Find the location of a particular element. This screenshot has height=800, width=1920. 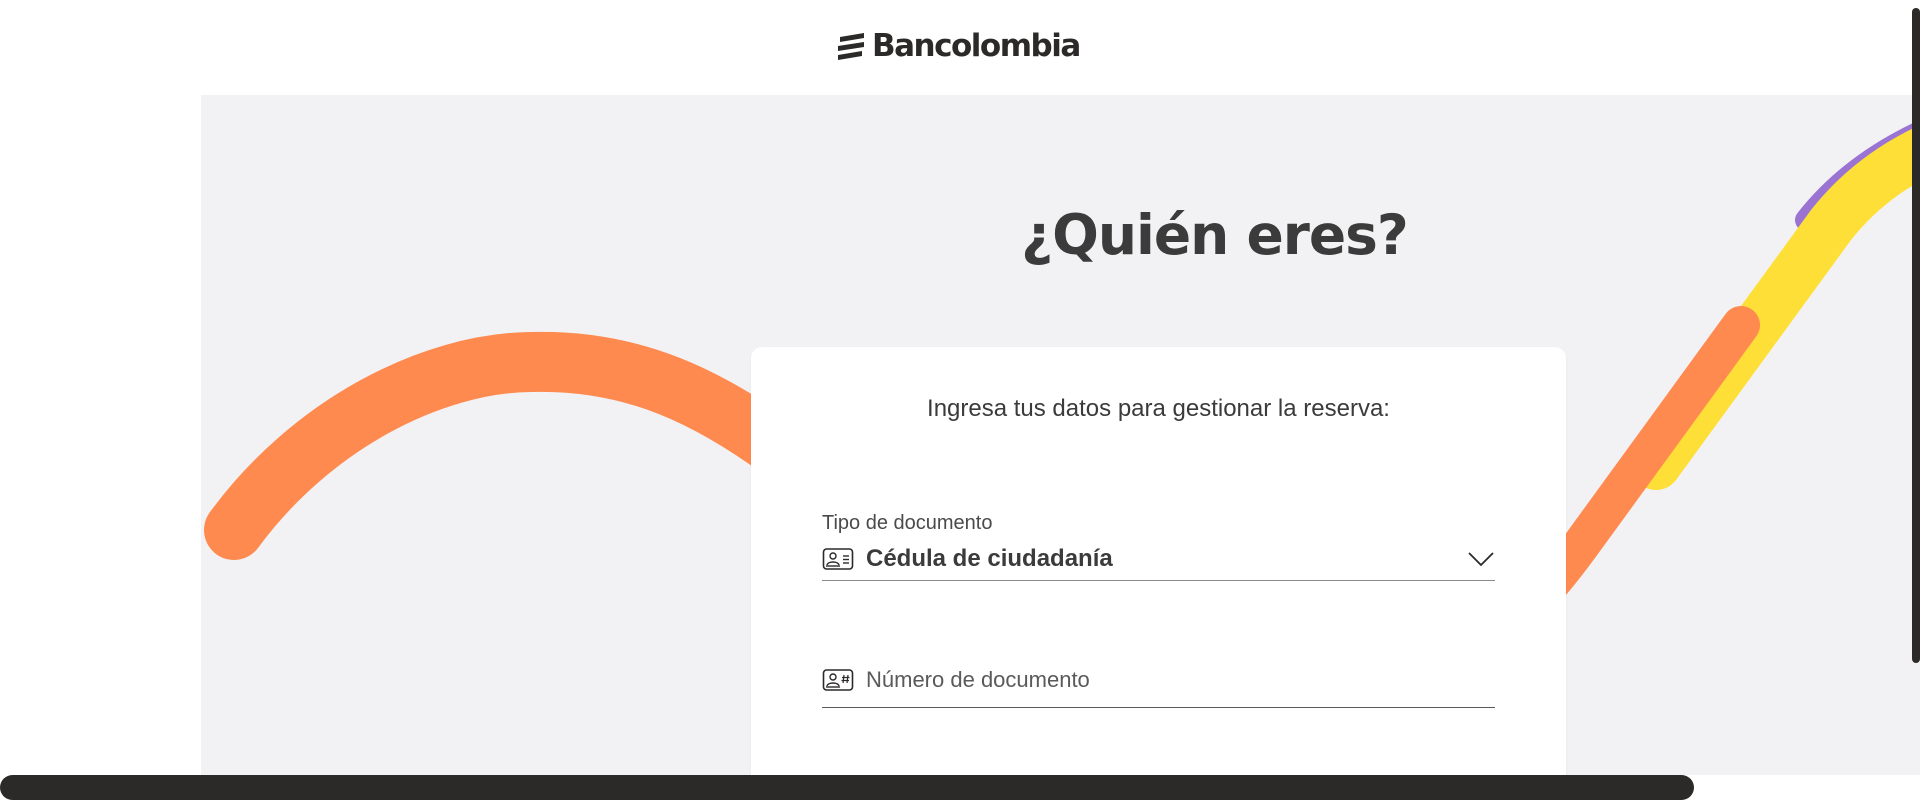

document-type-value-row: Cédula de ciudadanía is located at coordinates (1158, 559).